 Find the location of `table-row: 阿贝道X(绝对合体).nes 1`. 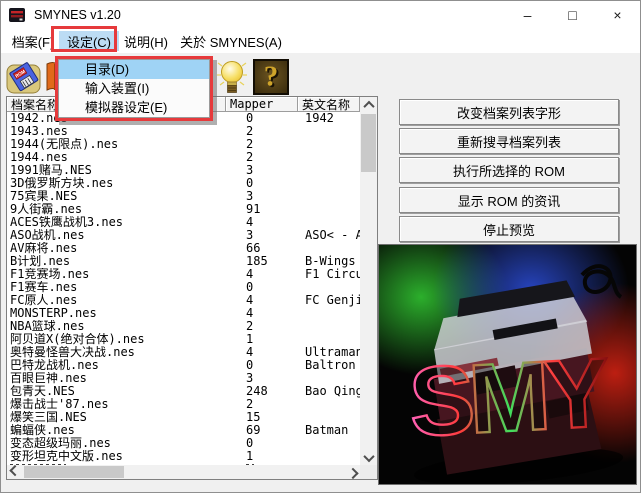

table-row: 阿贝道X(绝对合体).nes 1 is located at coordinates (183, 339).